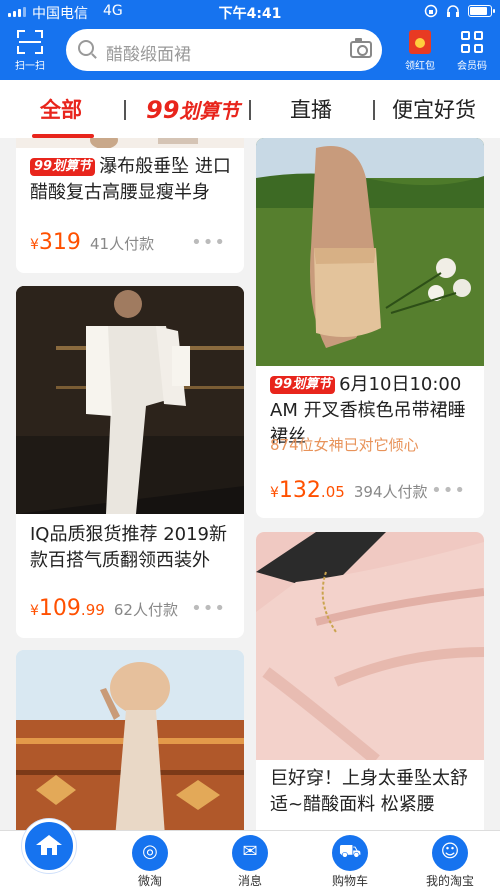 The height and width of the screenshot is (889, 500). I want to click on nav-cart: ⛟ 购物车, so click(350, 862).